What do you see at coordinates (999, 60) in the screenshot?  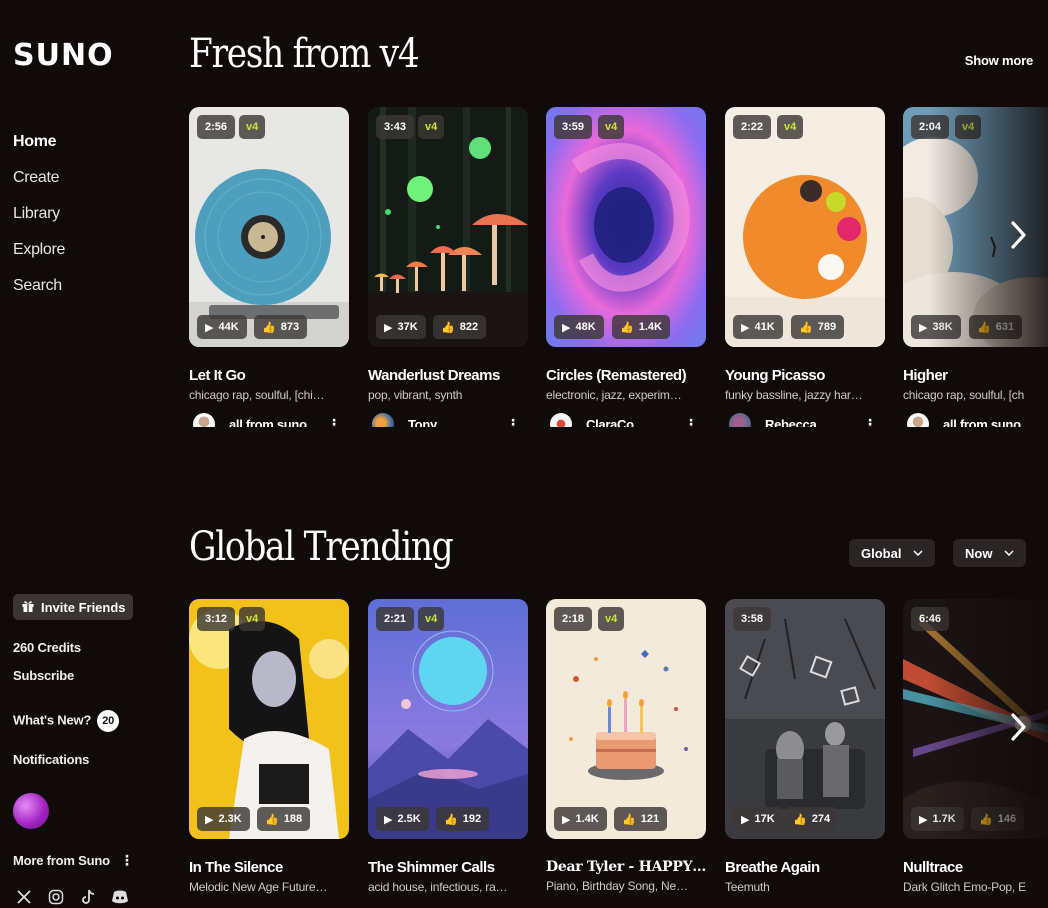 I see `show-more-link: Show more` at bounding box center [999, 60].